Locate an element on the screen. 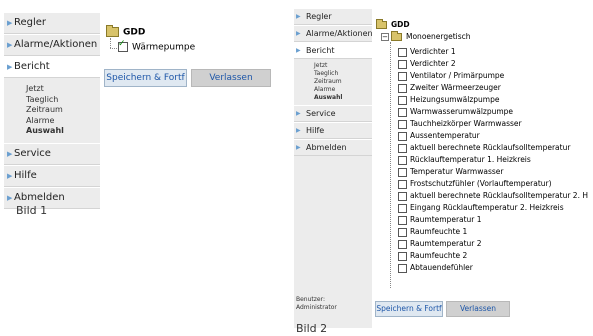  tree-leaf: Frostschutzfühler (Vorlauftemperatur) is located at coordinates (493, 184).